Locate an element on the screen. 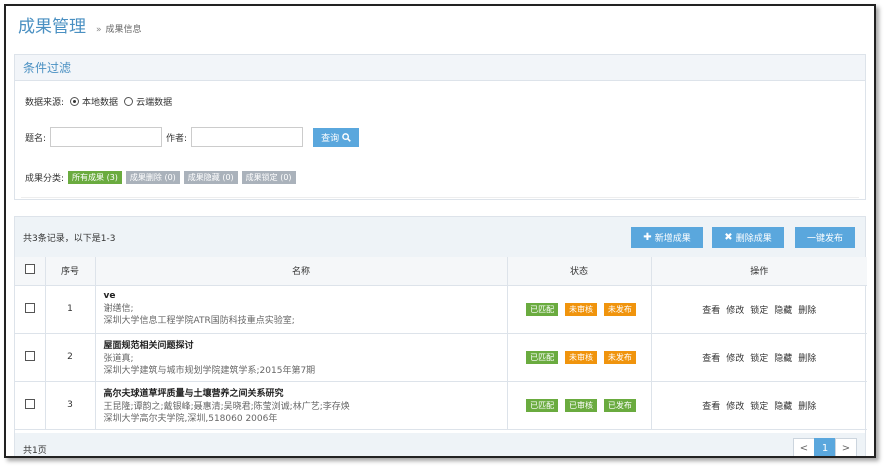 Image resolution: width=886 pixels, height=472 pixels. delete-result-button: ✖ 删除成果 is located at coordinates (748, 237).